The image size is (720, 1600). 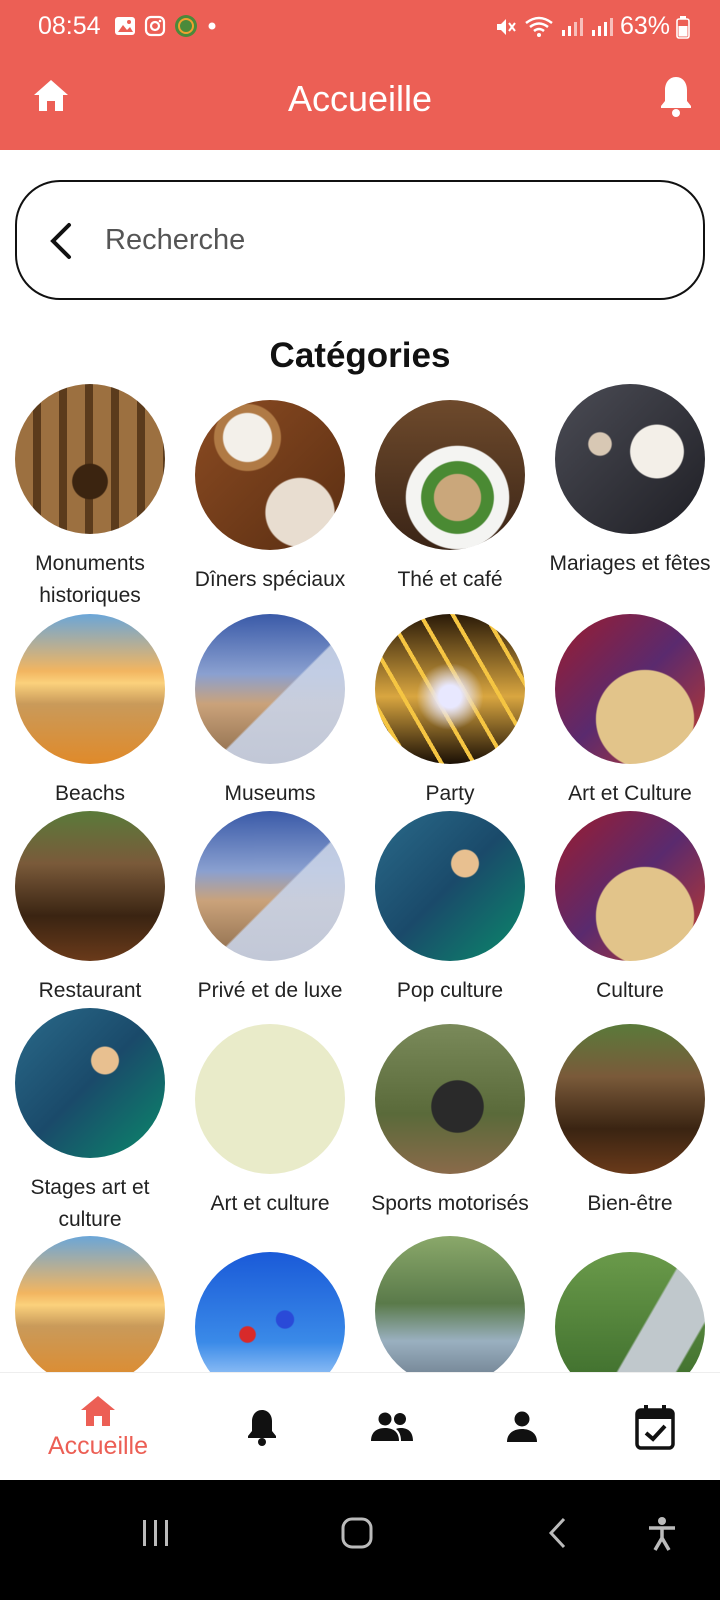 I want to click on category-image-food, so click(x=450, y=475).